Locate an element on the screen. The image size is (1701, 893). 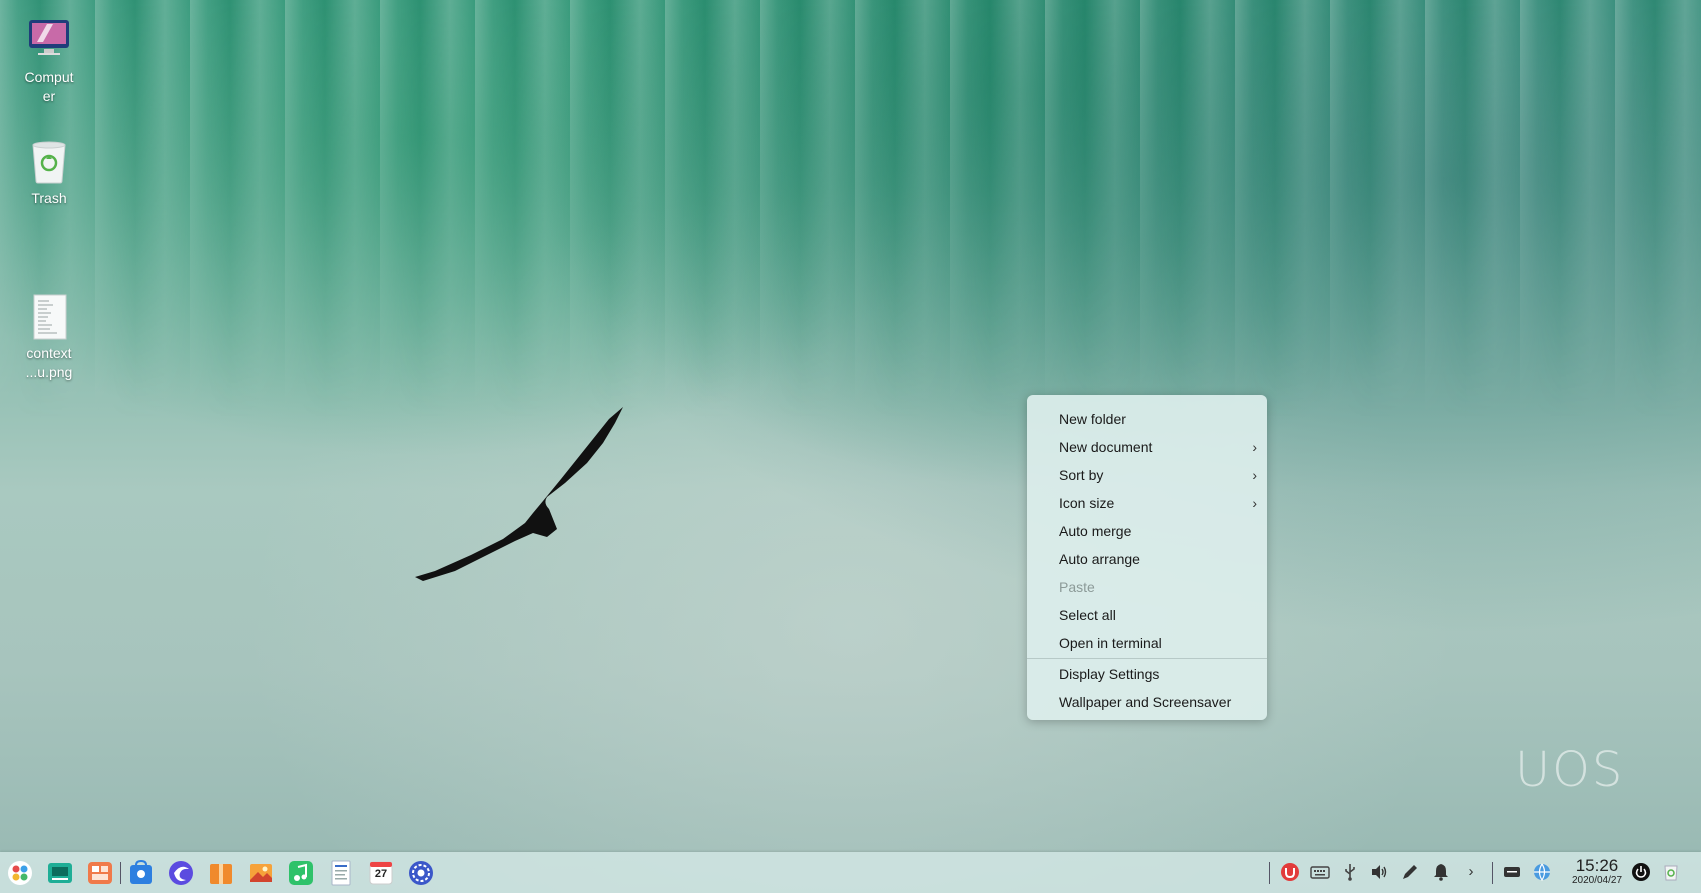
menu-item-icon-size: Icon size › is located at coordinates (1147, 503).